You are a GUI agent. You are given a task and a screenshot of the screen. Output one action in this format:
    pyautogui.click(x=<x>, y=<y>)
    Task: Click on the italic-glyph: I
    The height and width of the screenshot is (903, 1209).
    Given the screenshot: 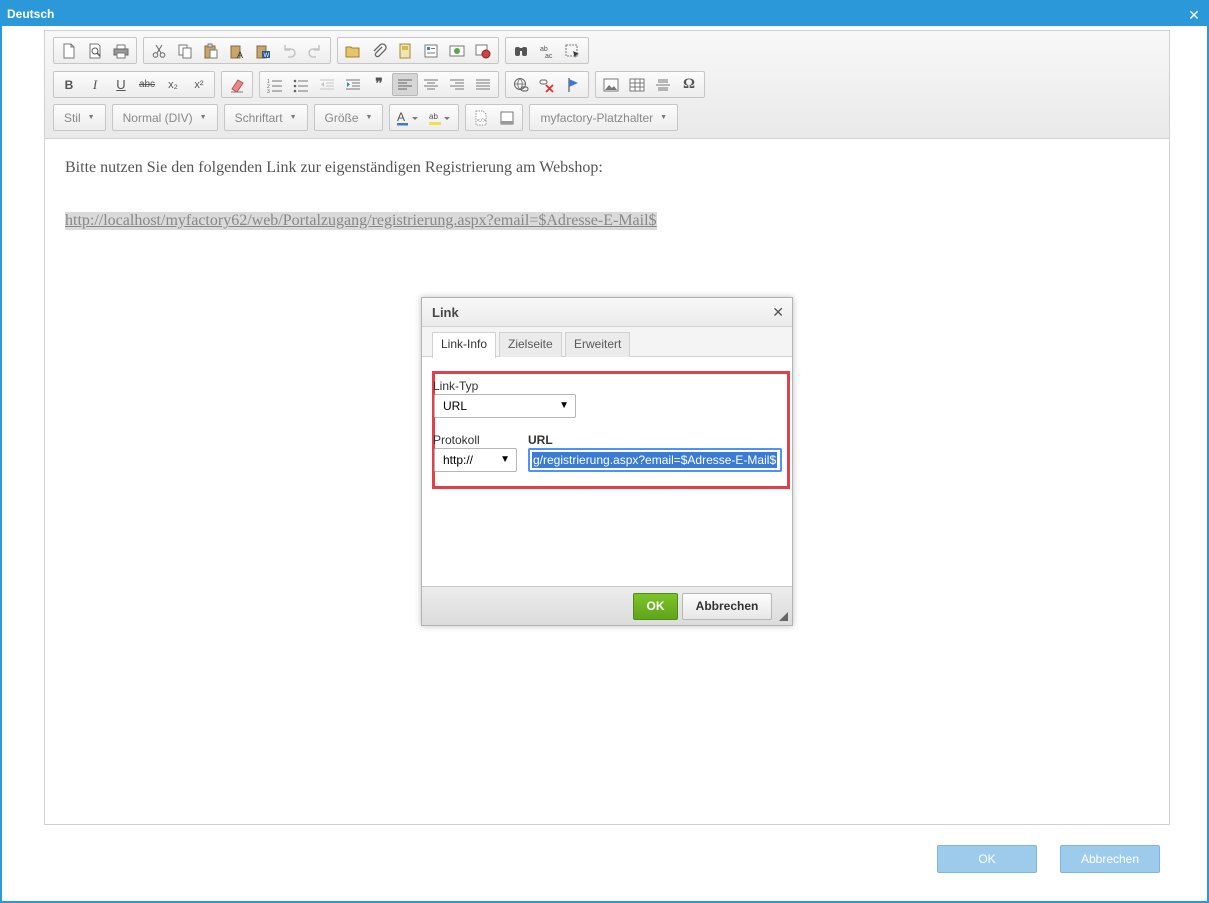 What is the action you would take?
    pyautogui.click(x=95, y=84)
    